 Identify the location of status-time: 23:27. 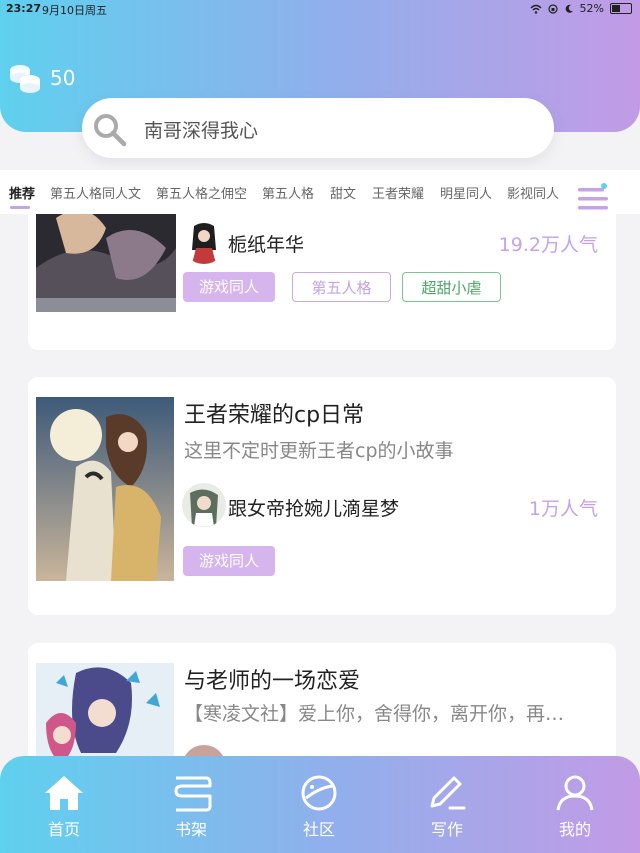
(24, 8).